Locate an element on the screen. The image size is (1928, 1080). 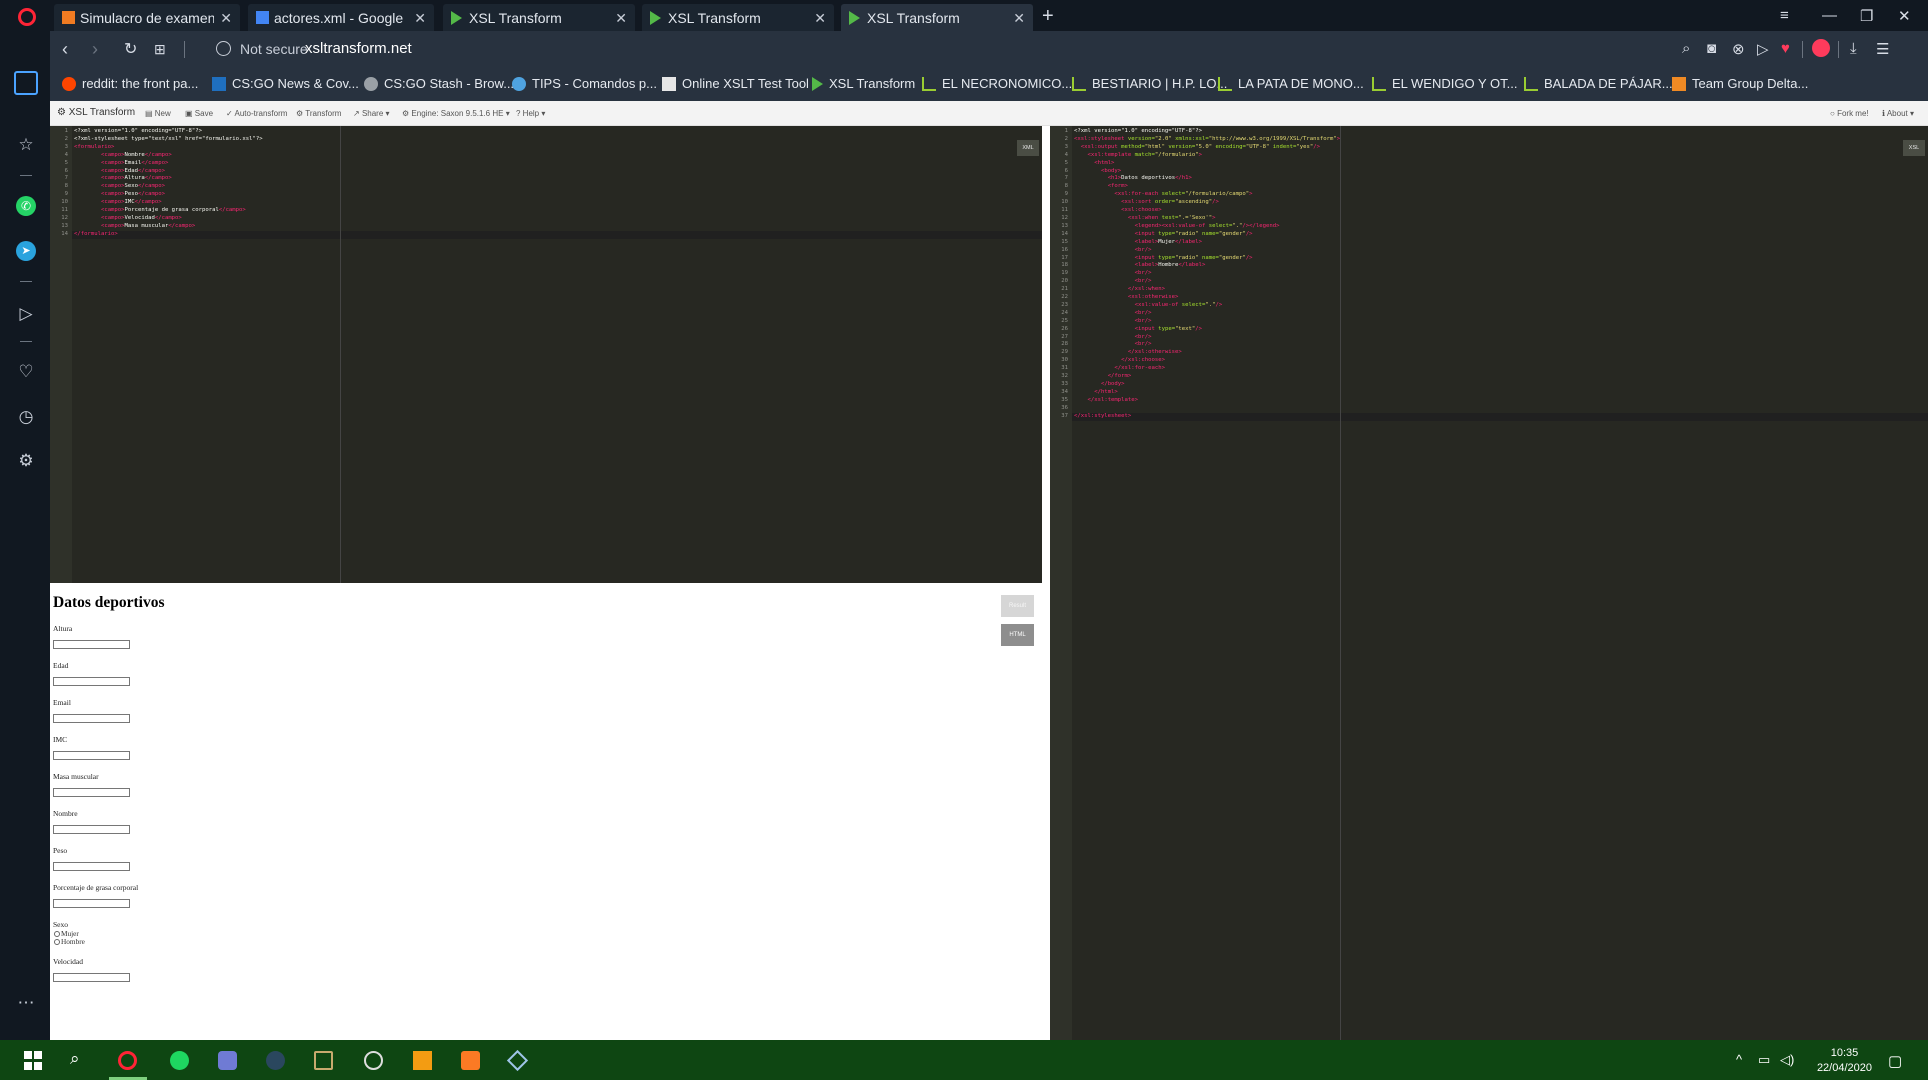
restore-button: ❐ is located at coordinates (1866, 16).